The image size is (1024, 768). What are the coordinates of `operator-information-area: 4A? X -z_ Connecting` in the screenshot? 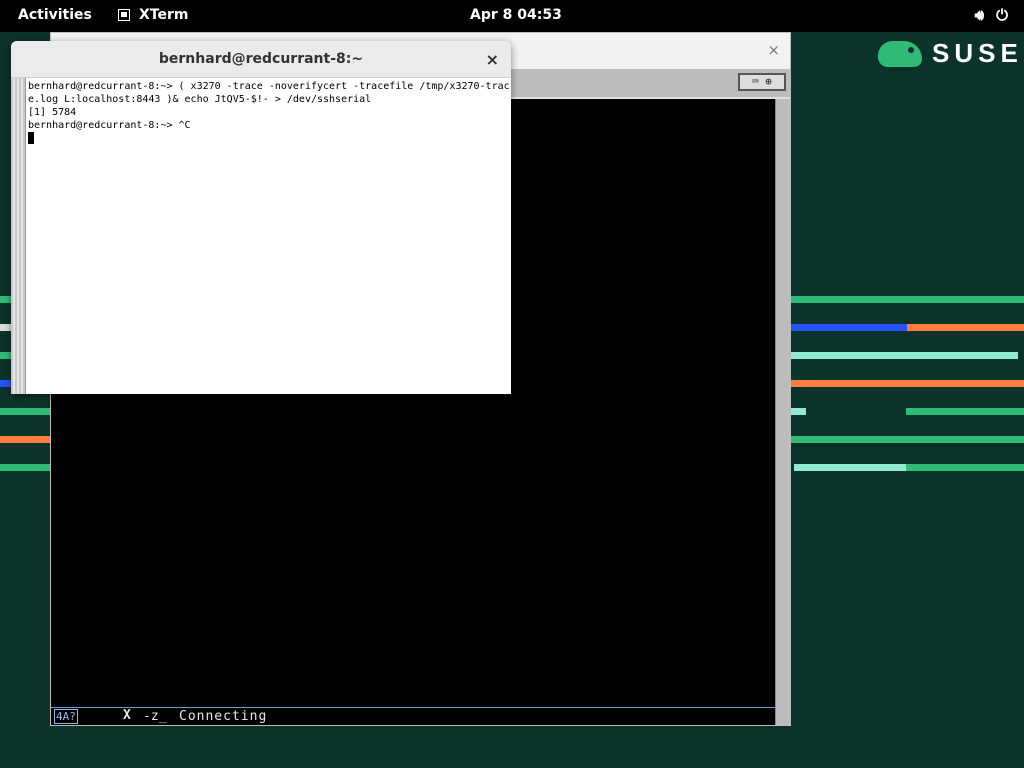 It's located at (413, 716).